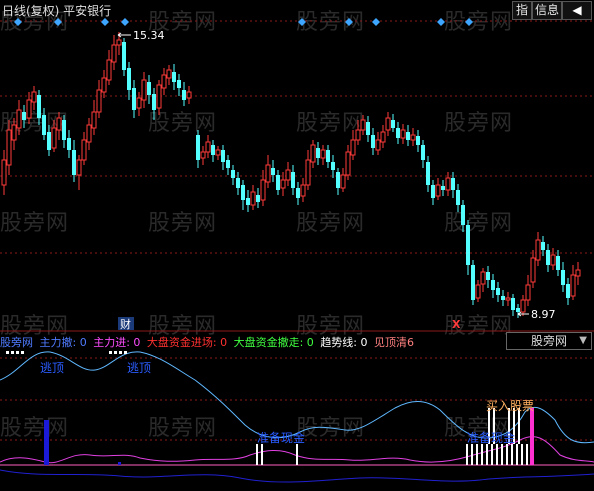  I want to click on buy-signal-bar, so click(519, 426).